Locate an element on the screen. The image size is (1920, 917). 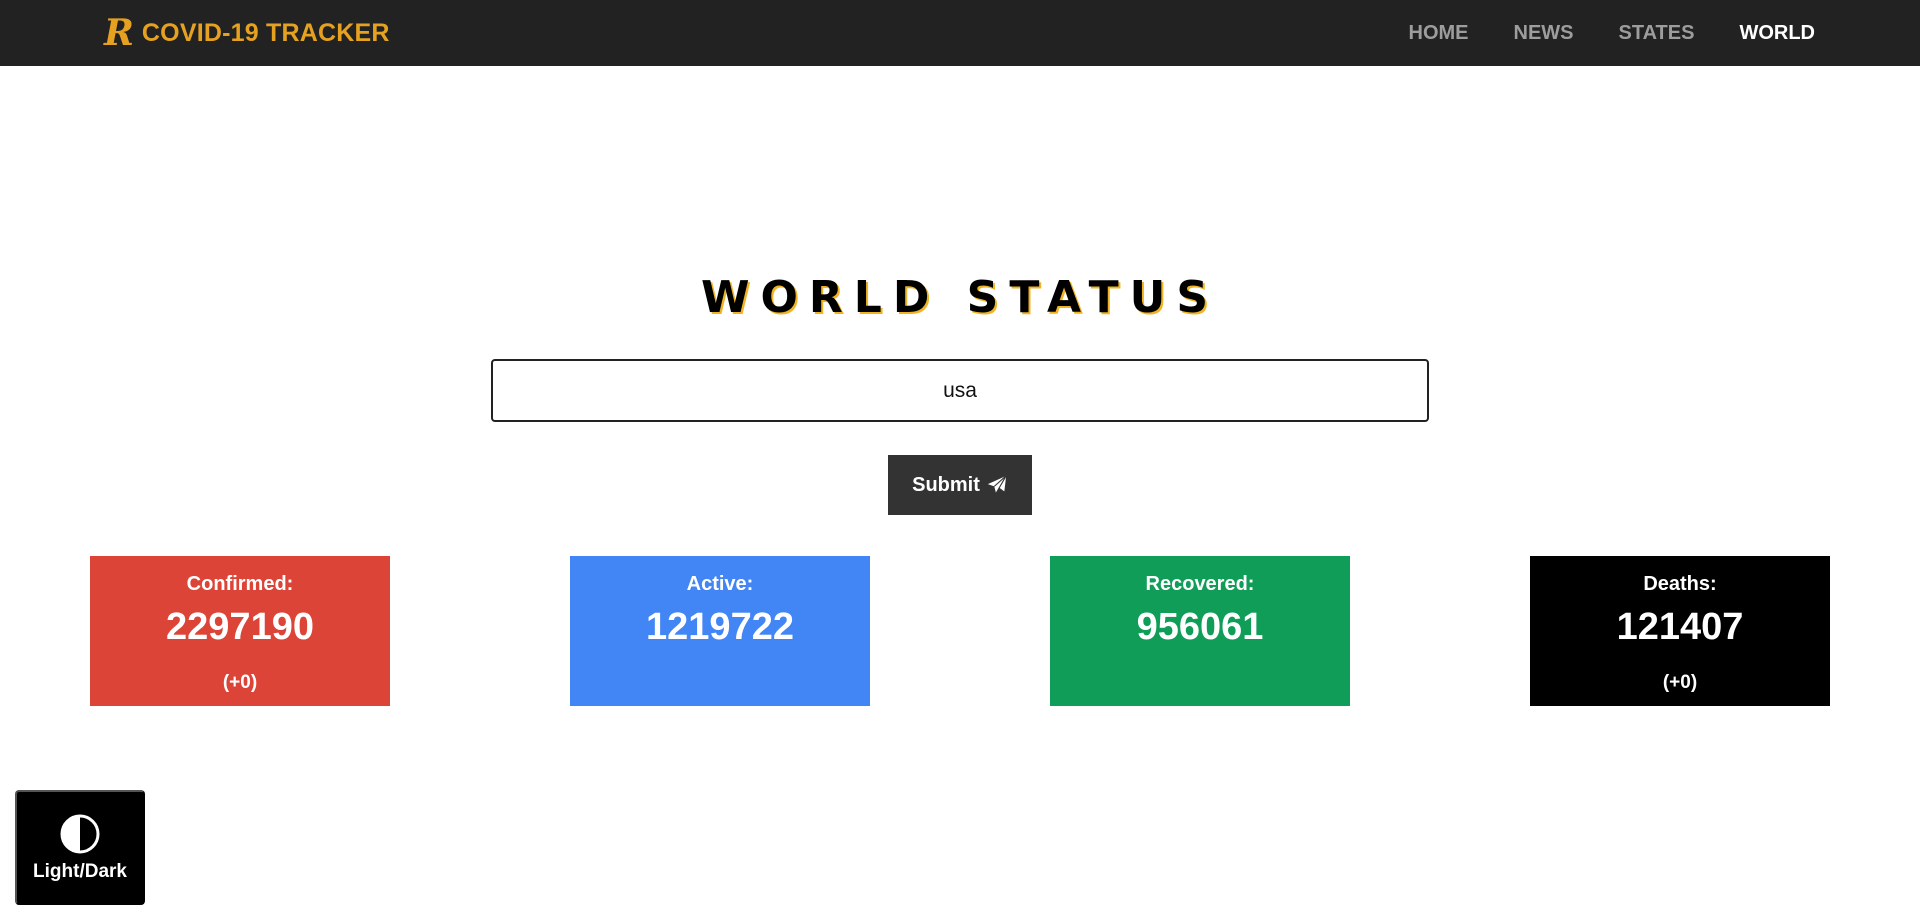
nav-menu: HOME NEWS STATES WORLD is located at coordinates (1589, 33).